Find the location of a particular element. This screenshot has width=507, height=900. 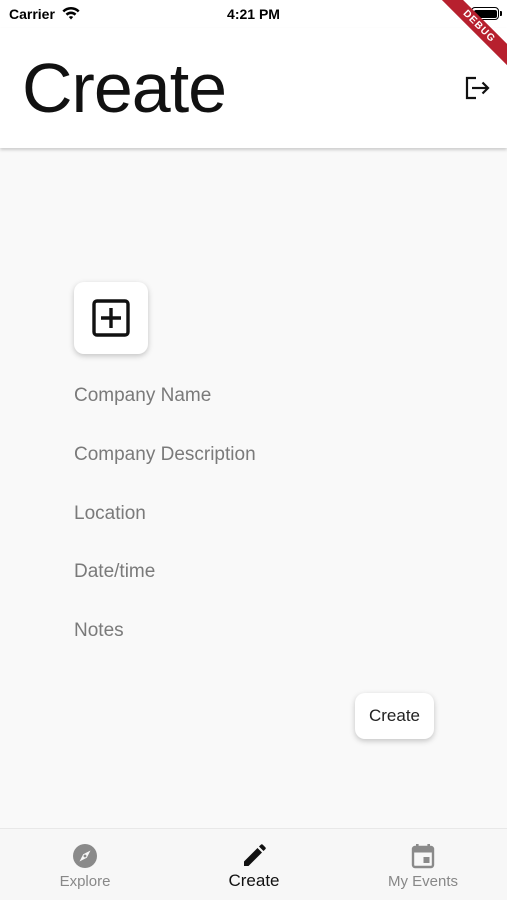

company-description-input is located at coordinates (254, 455).